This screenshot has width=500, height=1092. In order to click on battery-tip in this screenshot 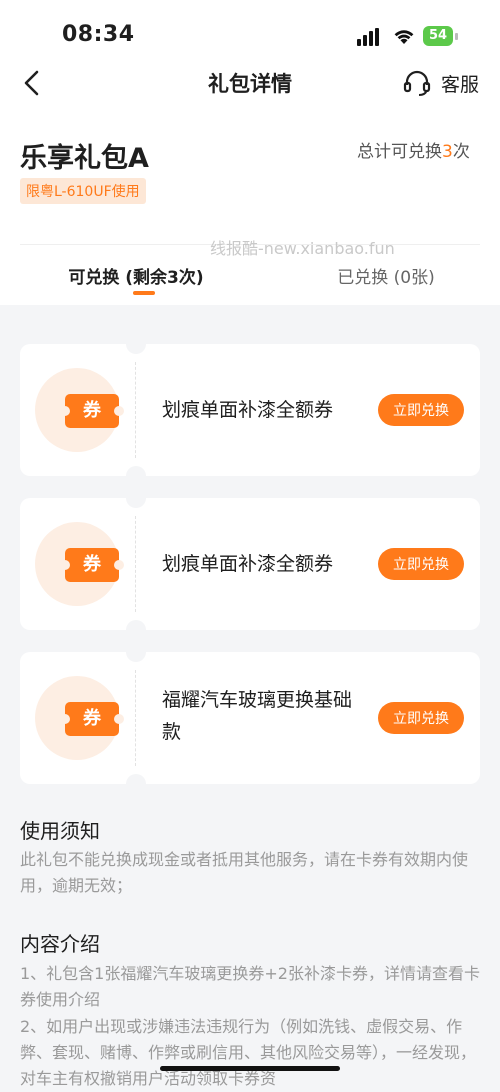, I will do `click(456, 36)`.